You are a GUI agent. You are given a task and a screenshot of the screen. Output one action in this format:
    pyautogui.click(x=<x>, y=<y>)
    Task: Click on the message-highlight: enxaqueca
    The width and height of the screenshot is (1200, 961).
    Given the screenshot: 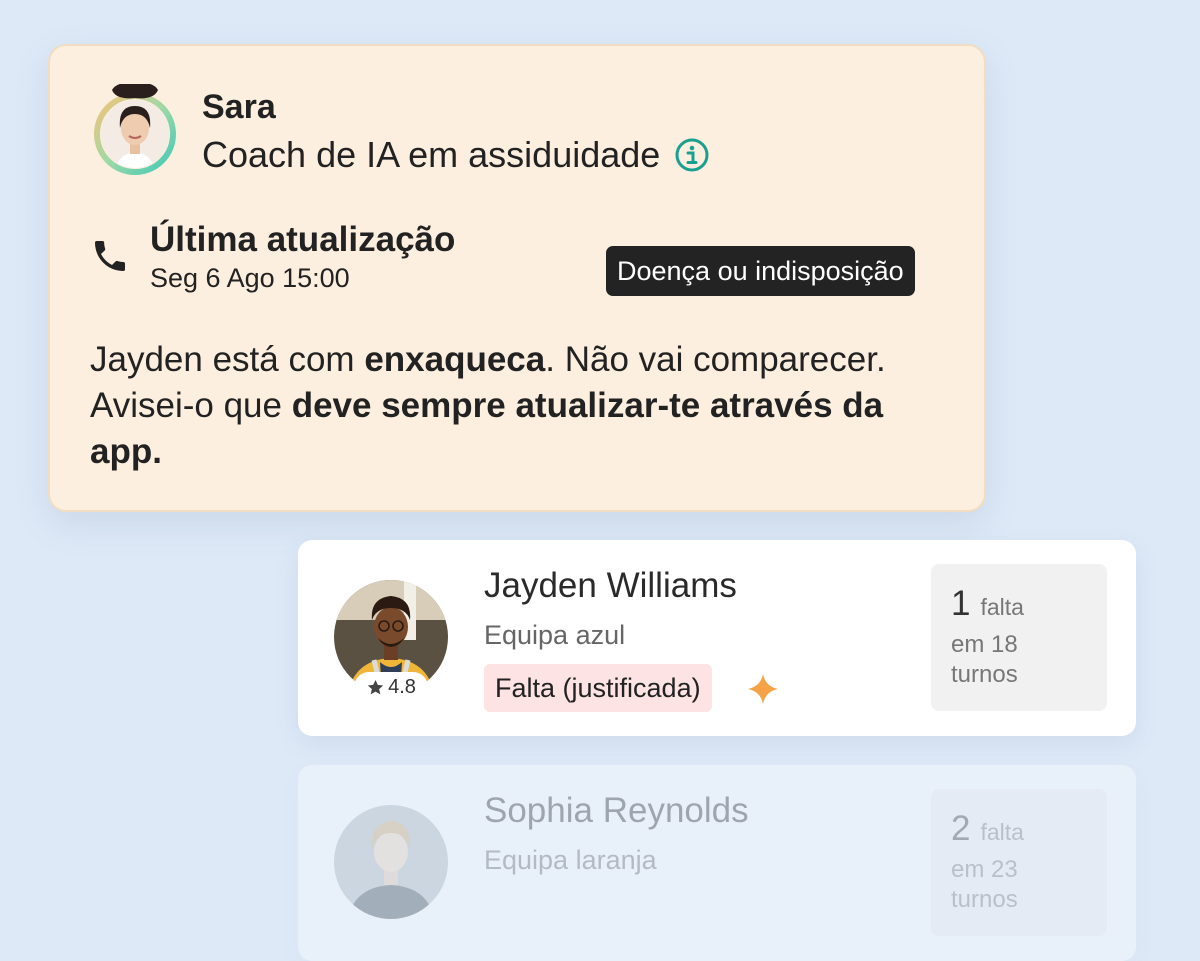 What is the action you would take?
    pyautogui.click(x=455, y=359)
    